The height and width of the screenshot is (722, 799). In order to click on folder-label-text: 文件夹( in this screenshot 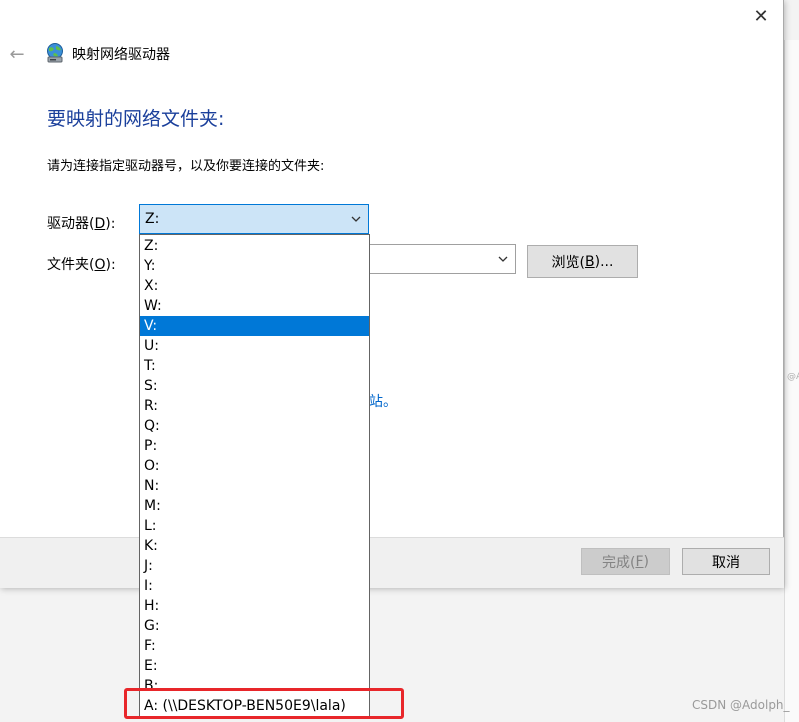, I will do `click(71, 265)`.